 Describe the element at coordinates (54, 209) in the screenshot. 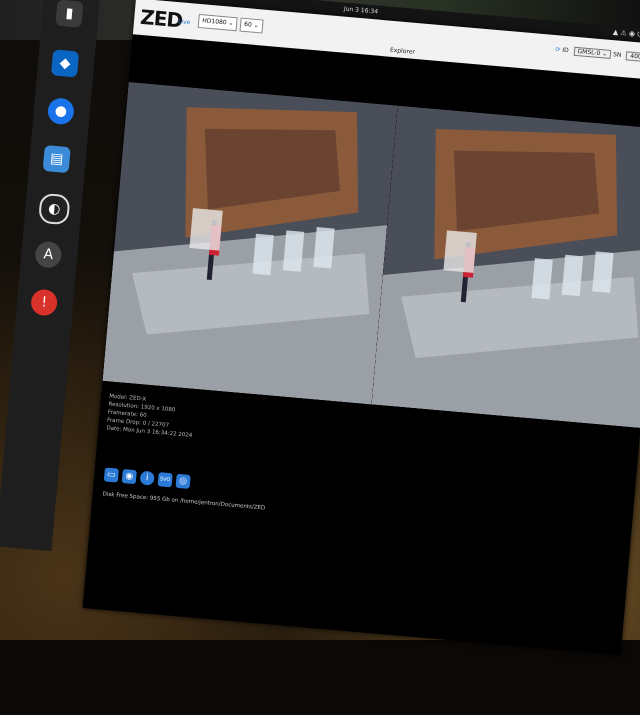

I see `obs-icon: ◐` at that location.